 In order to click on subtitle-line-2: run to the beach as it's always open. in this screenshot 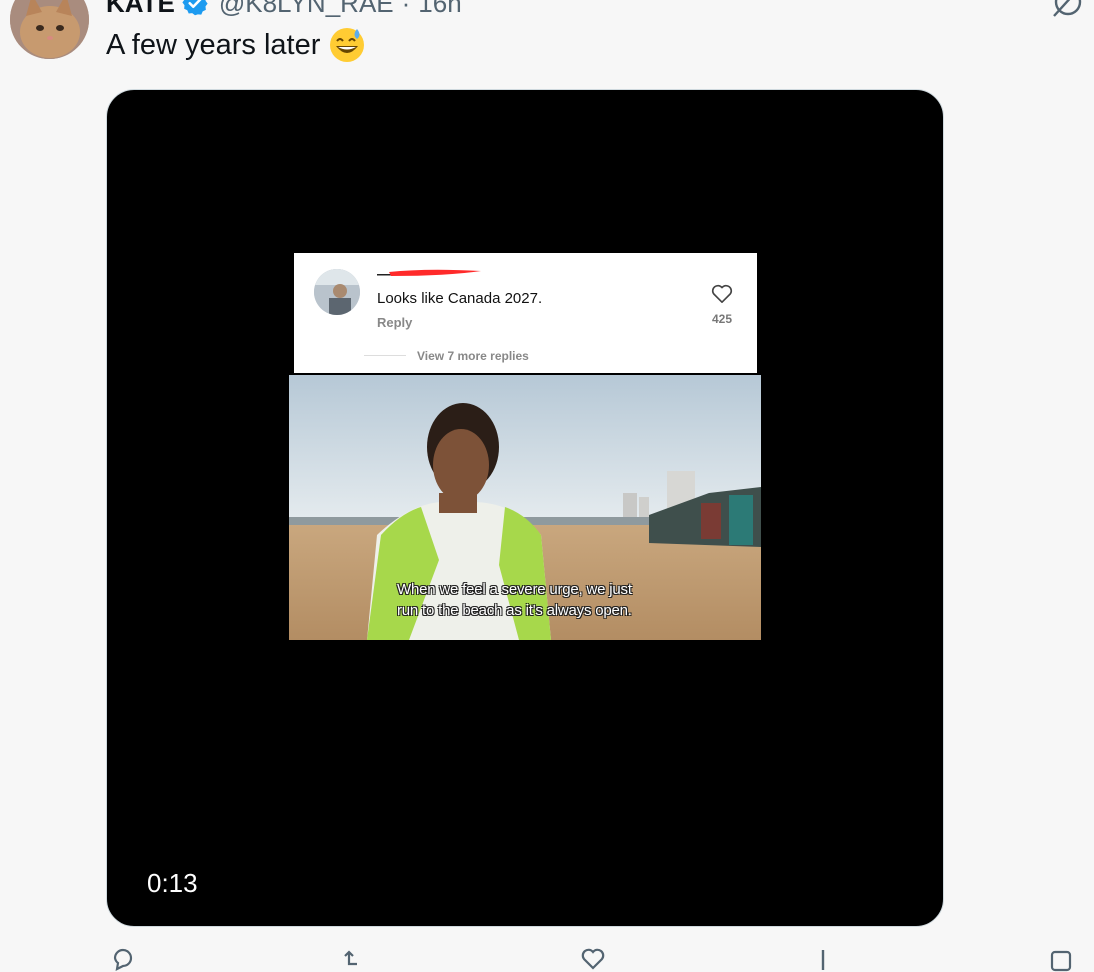, I will do `click(514, 610)`.